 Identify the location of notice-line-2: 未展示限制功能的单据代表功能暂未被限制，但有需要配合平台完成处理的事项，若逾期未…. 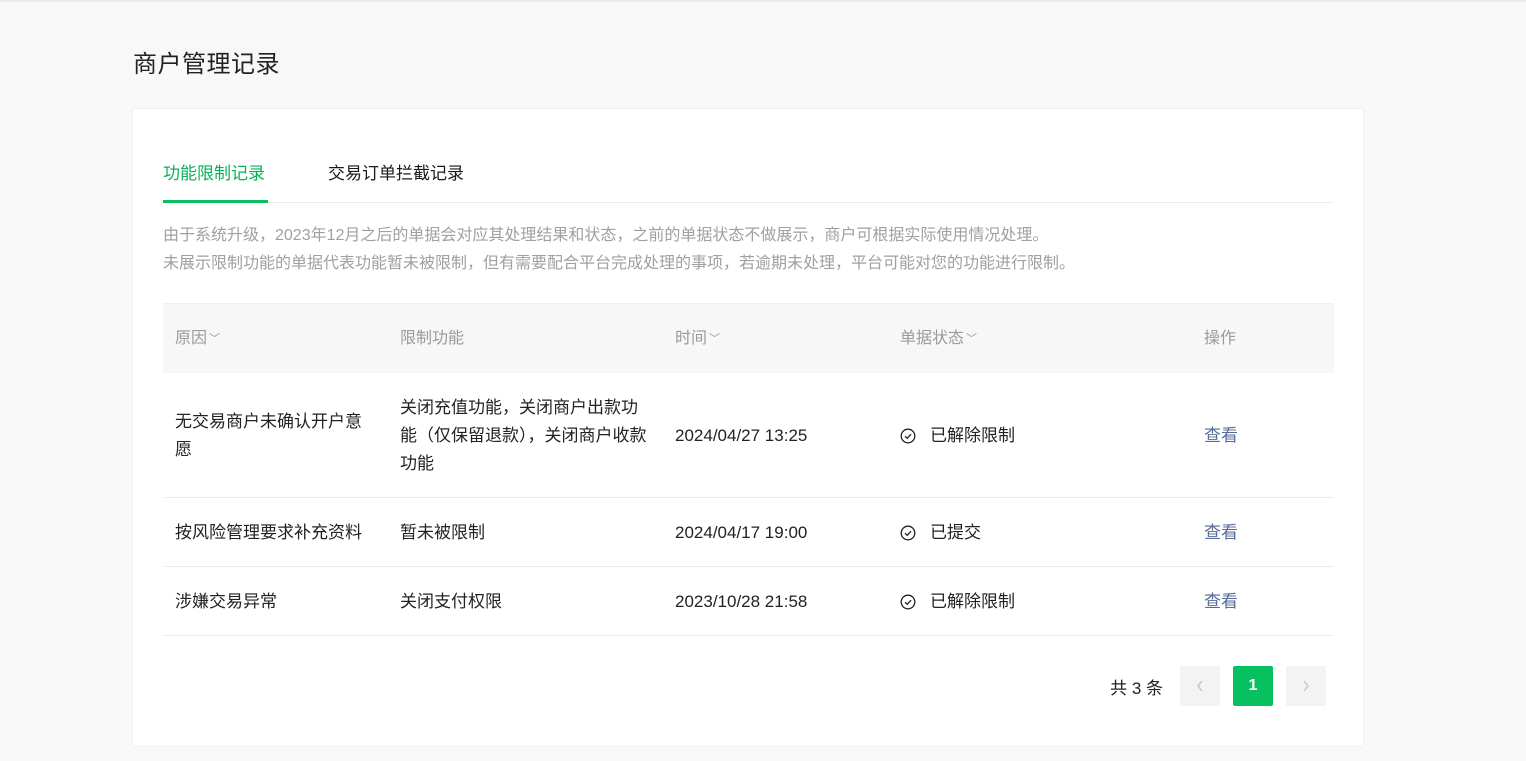
(619, 263).